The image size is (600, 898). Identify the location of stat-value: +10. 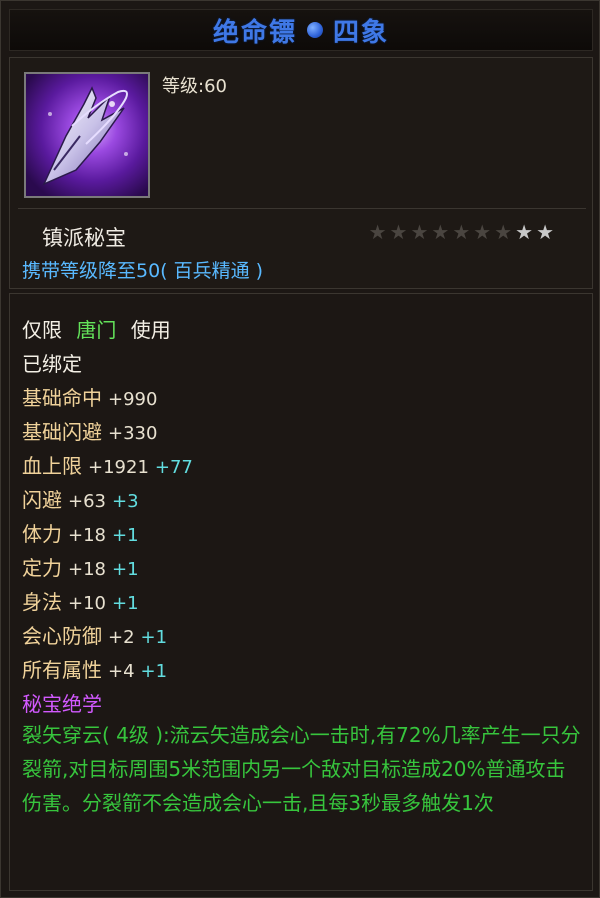
(87, 603).